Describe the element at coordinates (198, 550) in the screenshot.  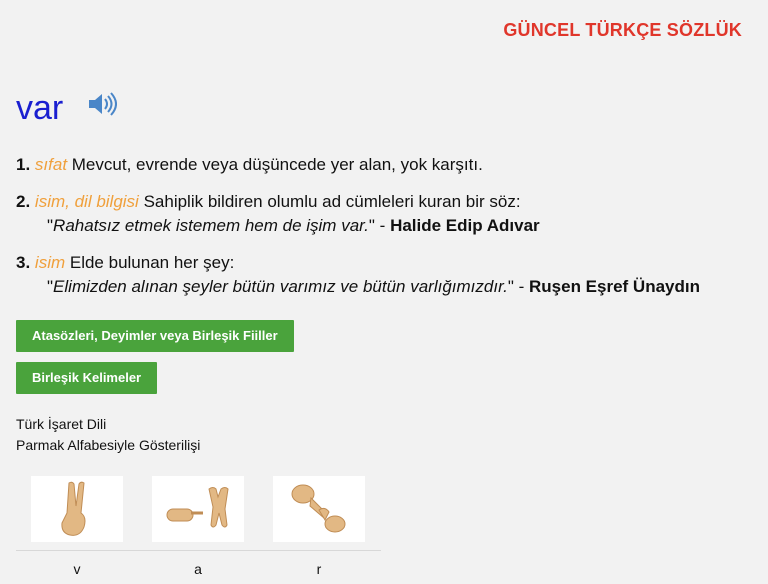
I see `sign-divider` at that location.